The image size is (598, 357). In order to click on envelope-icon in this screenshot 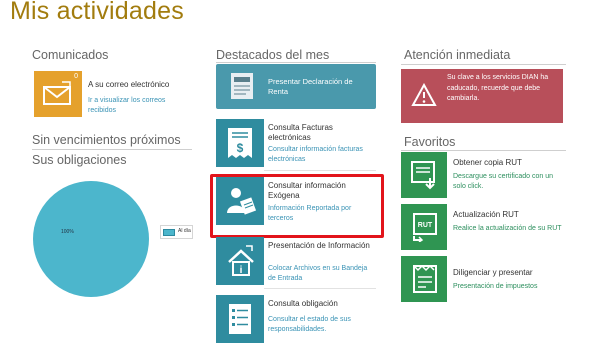, I will do `click(57, 93)`.